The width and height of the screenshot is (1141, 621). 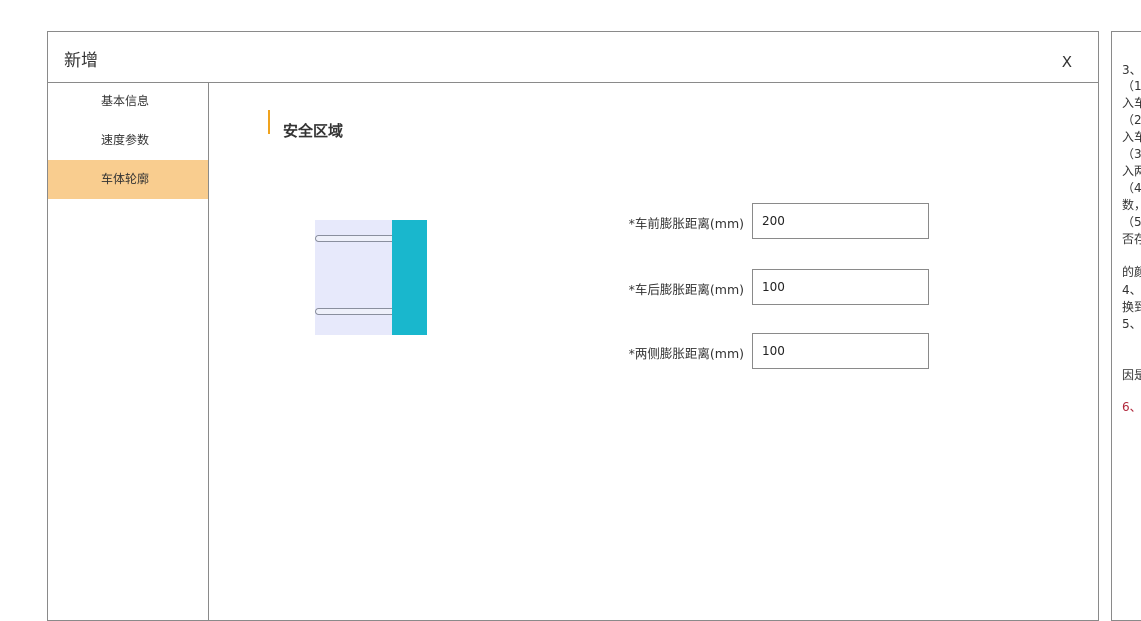 What do you see at coordinates (1131, 324) in the screenshot?
I see `note-line: 5、` at bounding box center [1131, 324].